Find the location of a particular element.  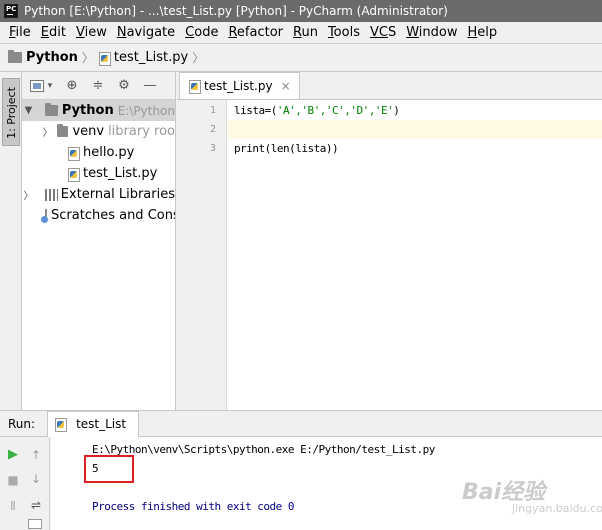

tree-scratches: Scratches and Cons is located at coordinates (113, 215).